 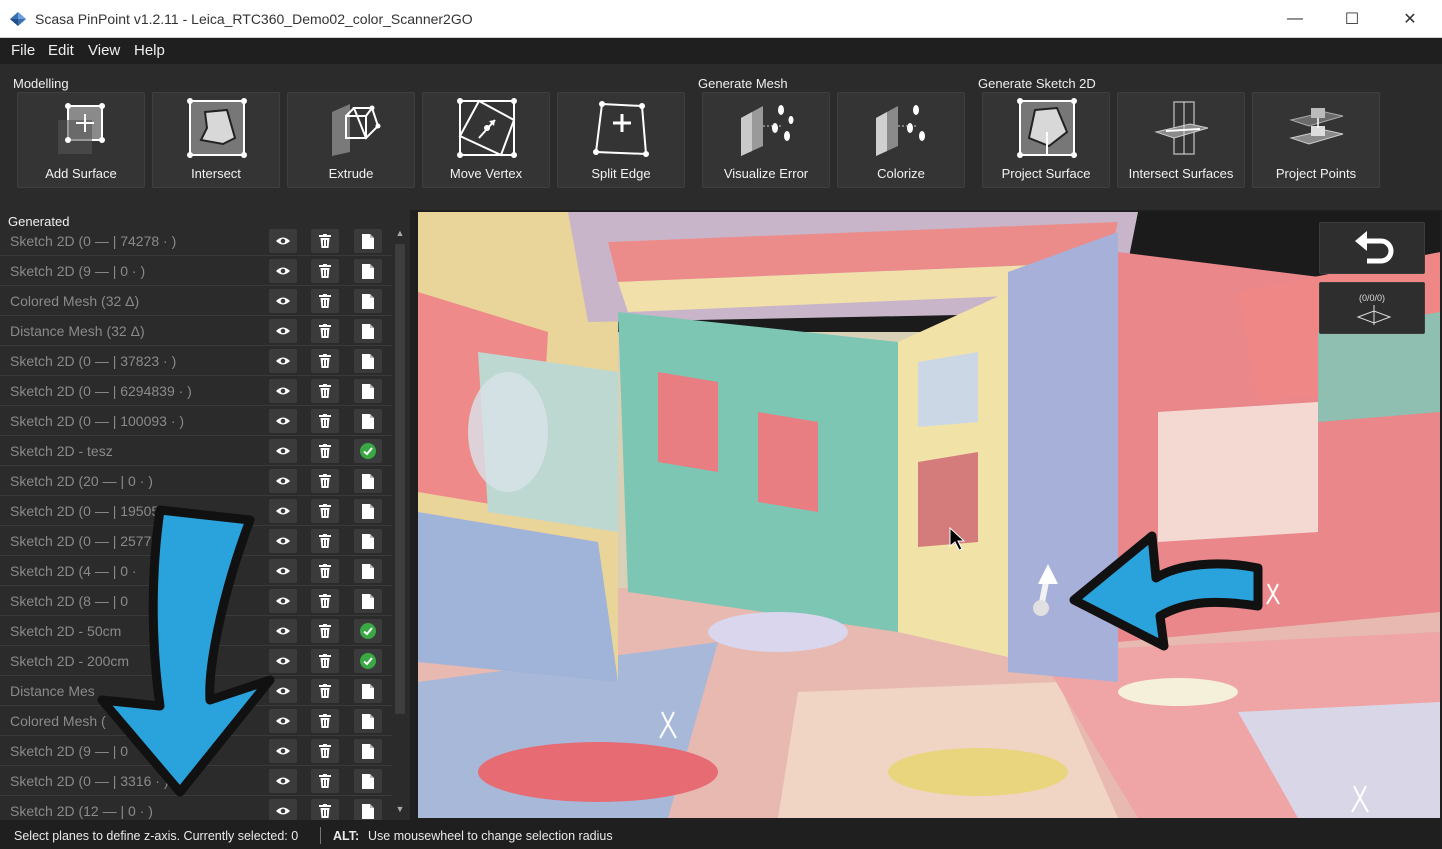 I want to click on list-item: Sketch 2D - 50cm, so click(x=196, y=631).